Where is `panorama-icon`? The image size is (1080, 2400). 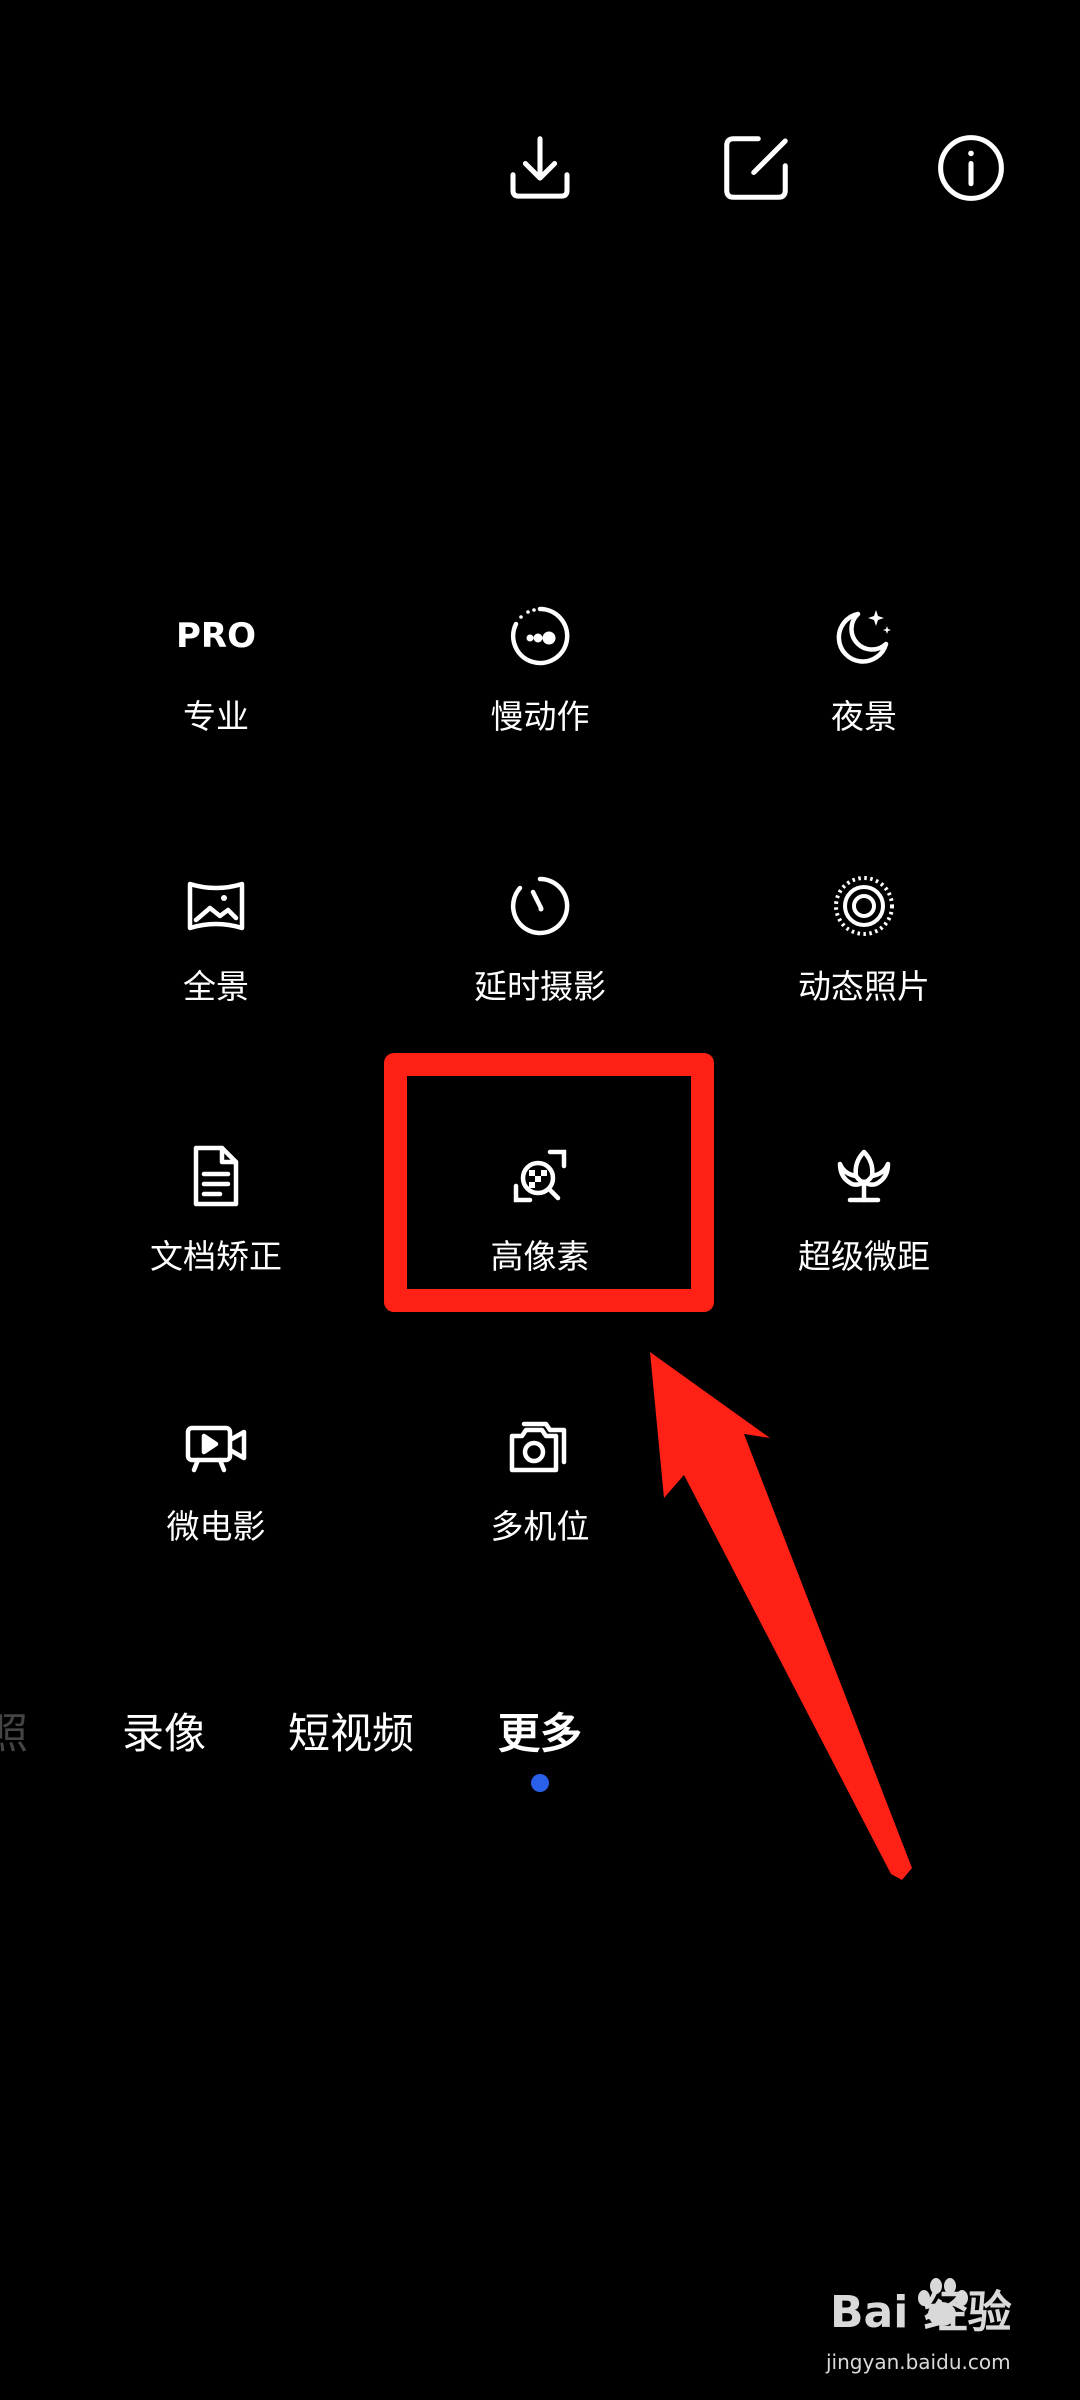 panorama-icon is located at coordinates (216, 906).